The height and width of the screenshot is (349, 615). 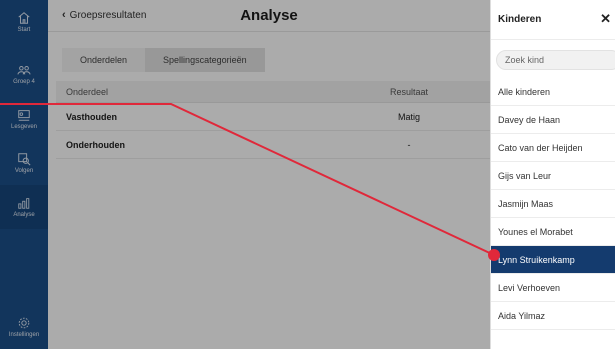 I want to click on child-item: Jasmijn Maas, so click(x=553, y=204).